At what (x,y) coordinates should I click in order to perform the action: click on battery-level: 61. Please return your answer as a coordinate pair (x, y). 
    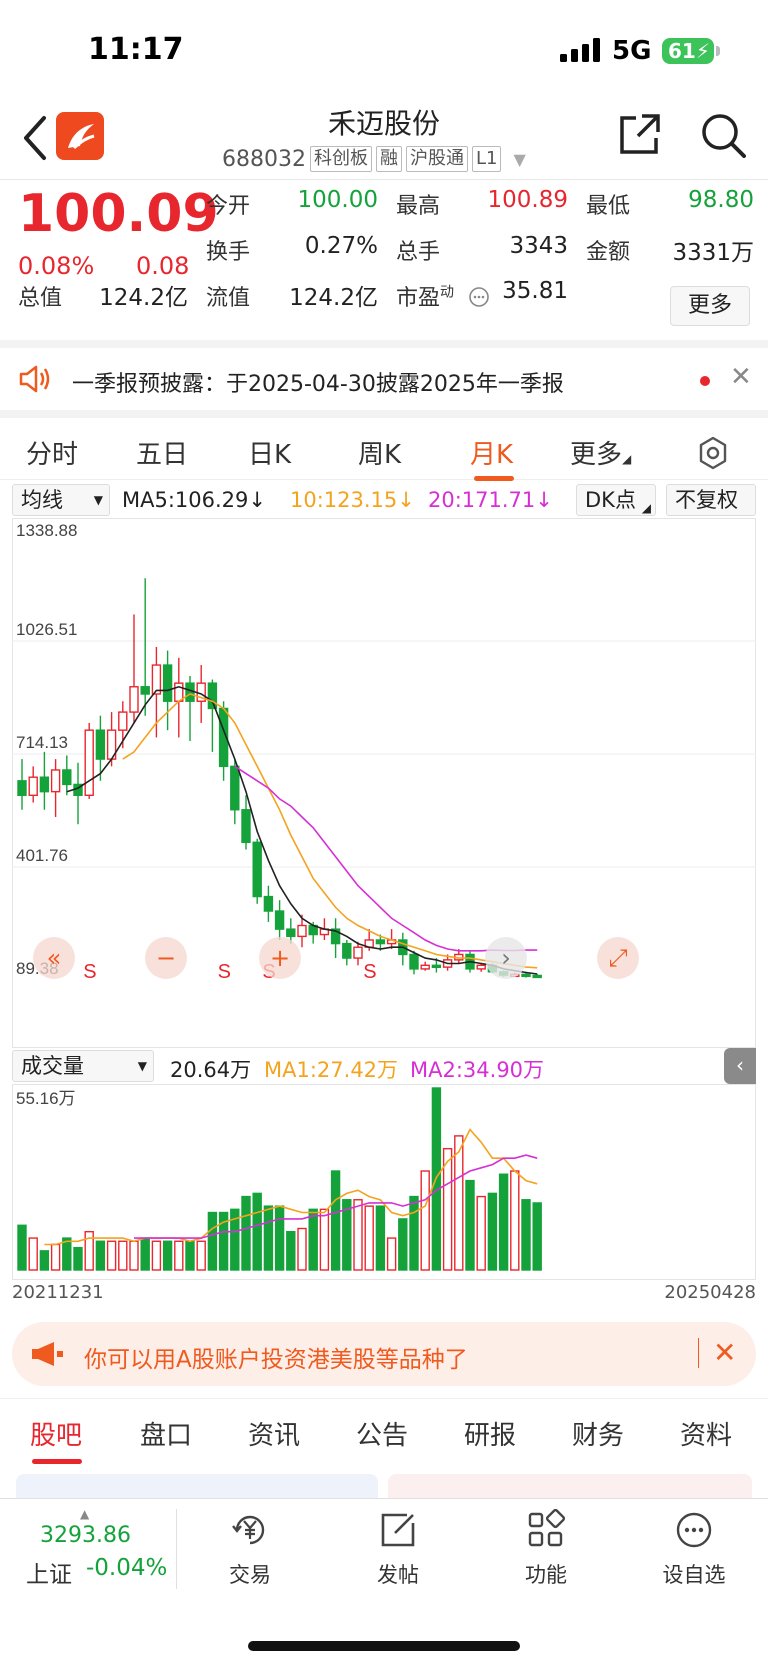
    Looking at the image, I should click on (682, 51).